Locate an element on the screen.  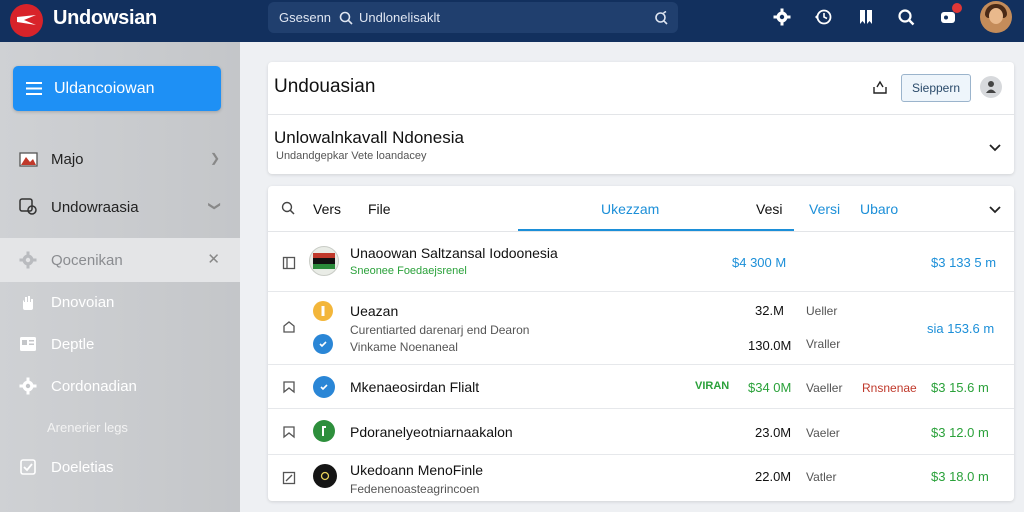
history-icon is located at coordinates (823, 17).